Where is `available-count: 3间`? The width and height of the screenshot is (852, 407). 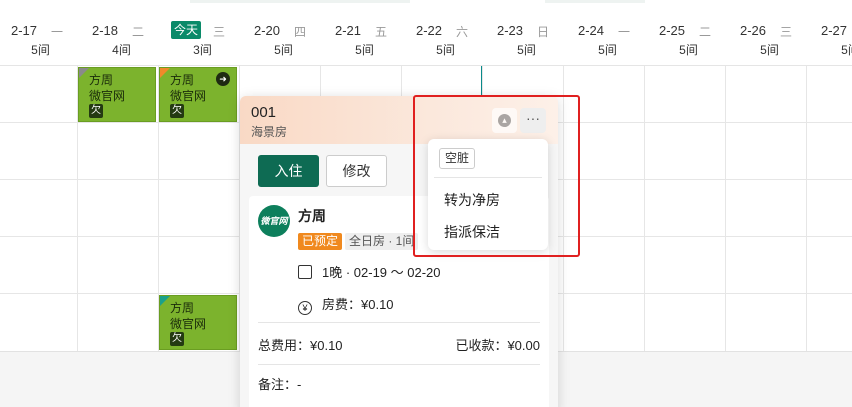
available-count: 3间 is located at coordinates (202, 50).